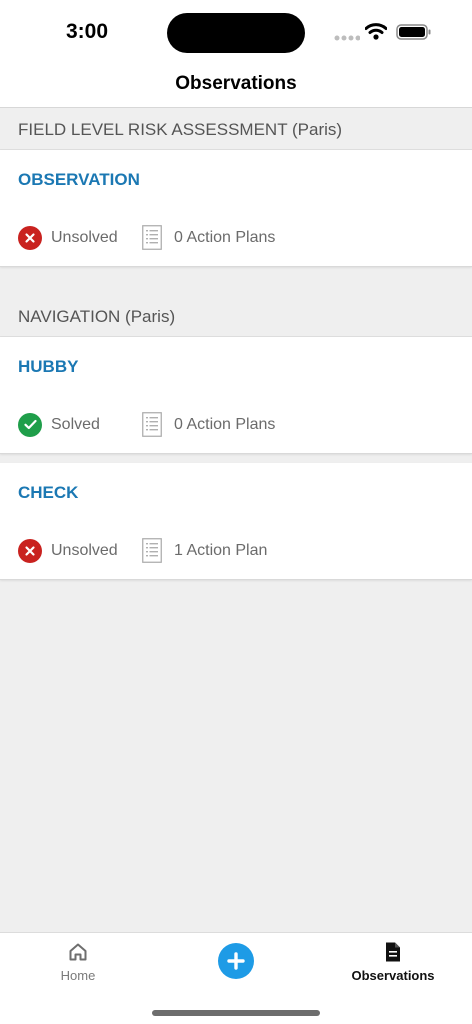 The height and width of the screenshot is (1024, 472). What do you see at coordinates (236, 521) in the screenshot?
I see `observation-card-check: CHECK Unsolved 1 Action Plan` at bounding box center [236, 521].